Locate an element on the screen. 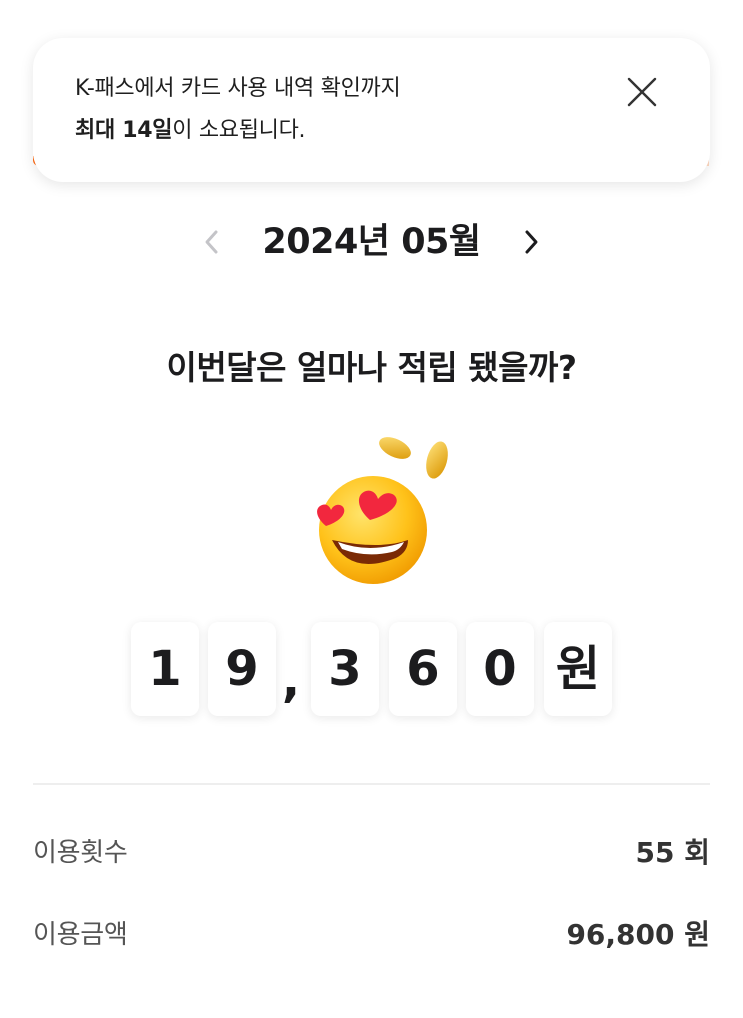 The height and width of the screenshot is (1018, 743). amount-digit: 1 is located at coordinates (165, 669).